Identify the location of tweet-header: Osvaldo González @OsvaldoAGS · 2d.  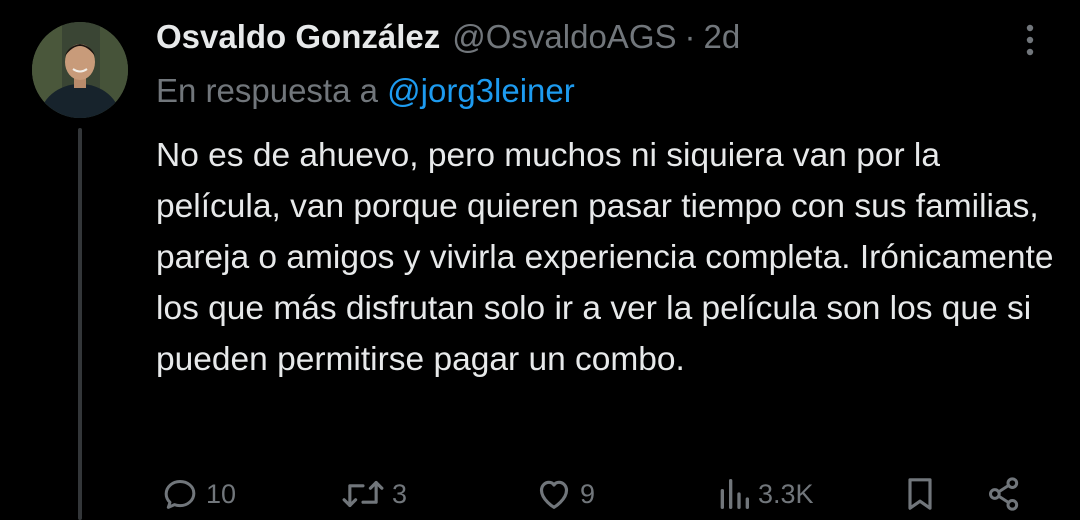
(448, 37).